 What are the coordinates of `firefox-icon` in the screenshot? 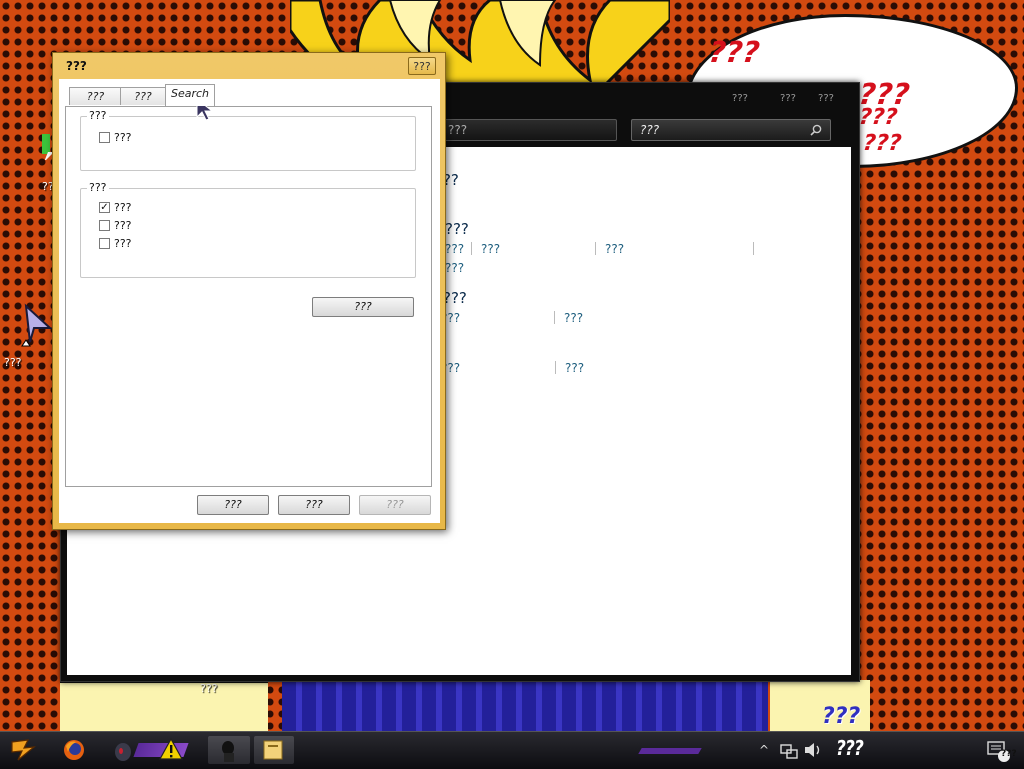 It's located at (74, 750).